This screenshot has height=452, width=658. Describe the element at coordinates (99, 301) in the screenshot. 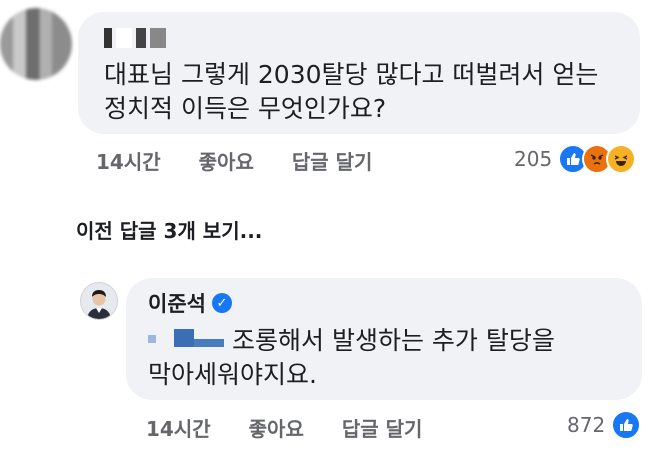

I see `replier-avatar` at that location.